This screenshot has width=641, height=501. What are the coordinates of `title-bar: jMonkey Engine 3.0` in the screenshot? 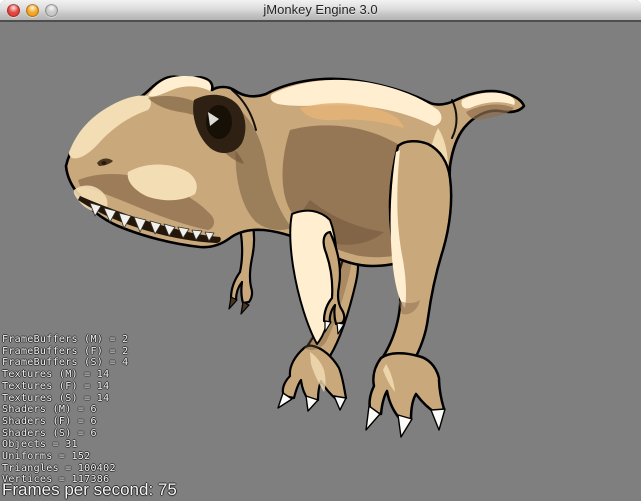 It's located at (320, 11).